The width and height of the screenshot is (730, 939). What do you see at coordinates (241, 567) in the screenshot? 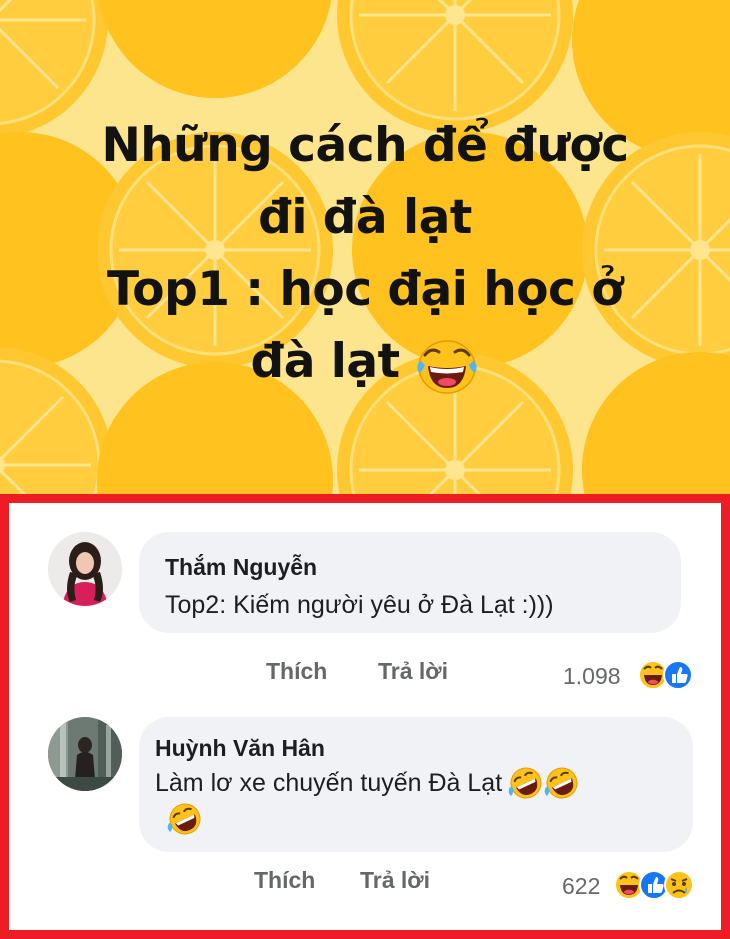
I see `comment-author: Thắm Nguyễn` at bounding box center [241, 567].